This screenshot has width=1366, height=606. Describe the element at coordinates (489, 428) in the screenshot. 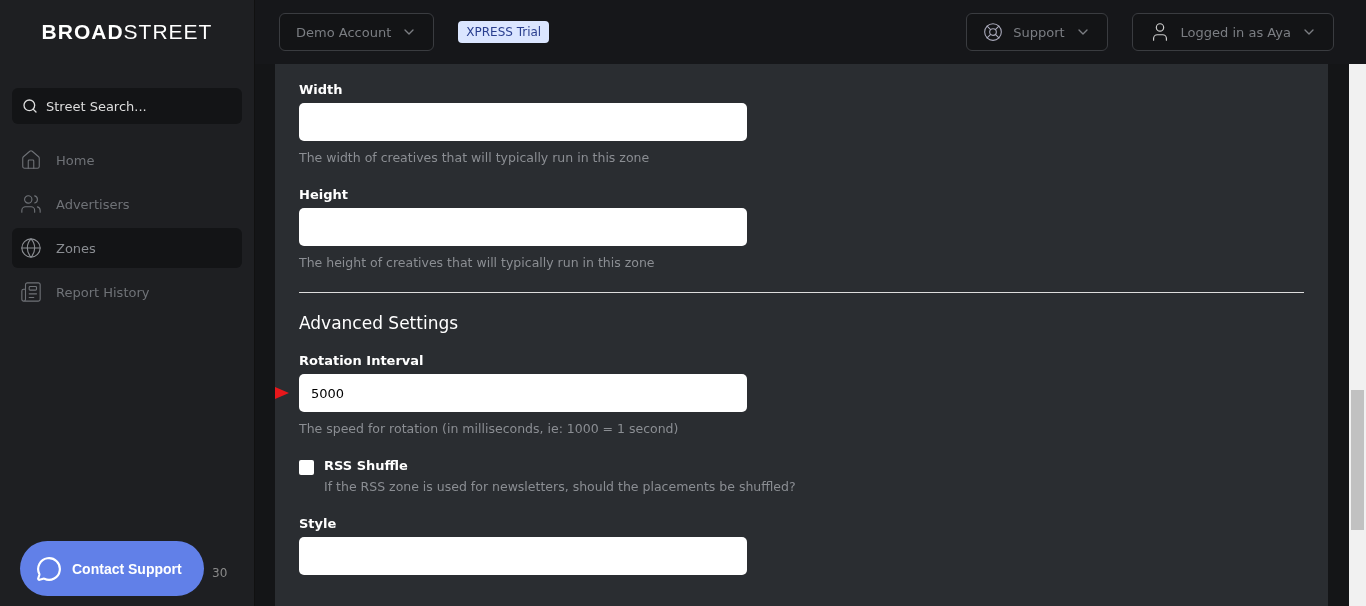

I see `help-text: The speed for rotation (in milliseconds, ie: 1000 = 1 second)` at that location.